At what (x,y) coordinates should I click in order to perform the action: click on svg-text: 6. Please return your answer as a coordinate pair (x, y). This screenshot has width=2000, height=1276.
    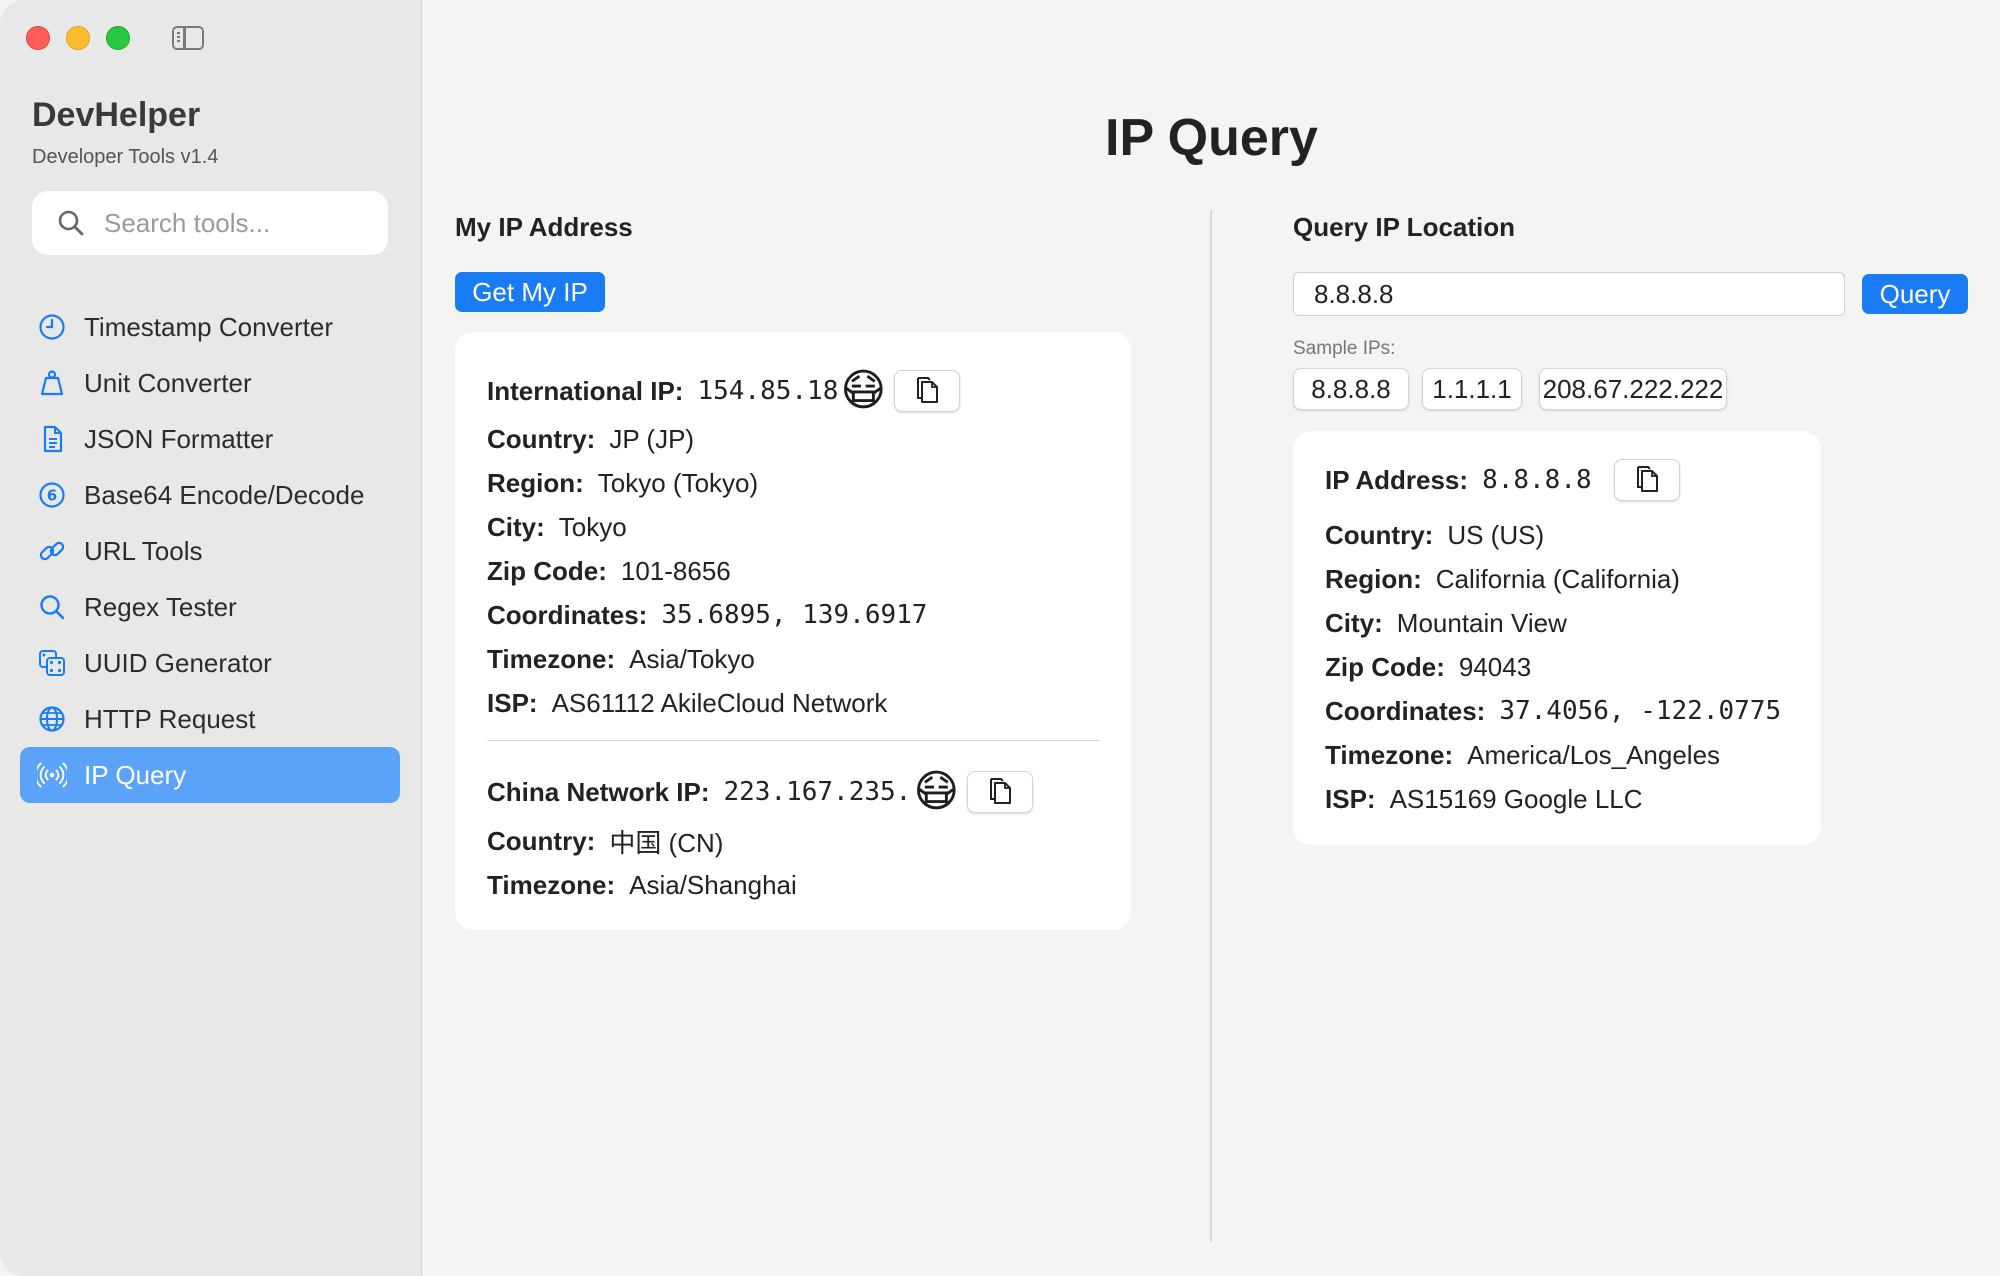
    Looking at the image, I should click on (52, 496).